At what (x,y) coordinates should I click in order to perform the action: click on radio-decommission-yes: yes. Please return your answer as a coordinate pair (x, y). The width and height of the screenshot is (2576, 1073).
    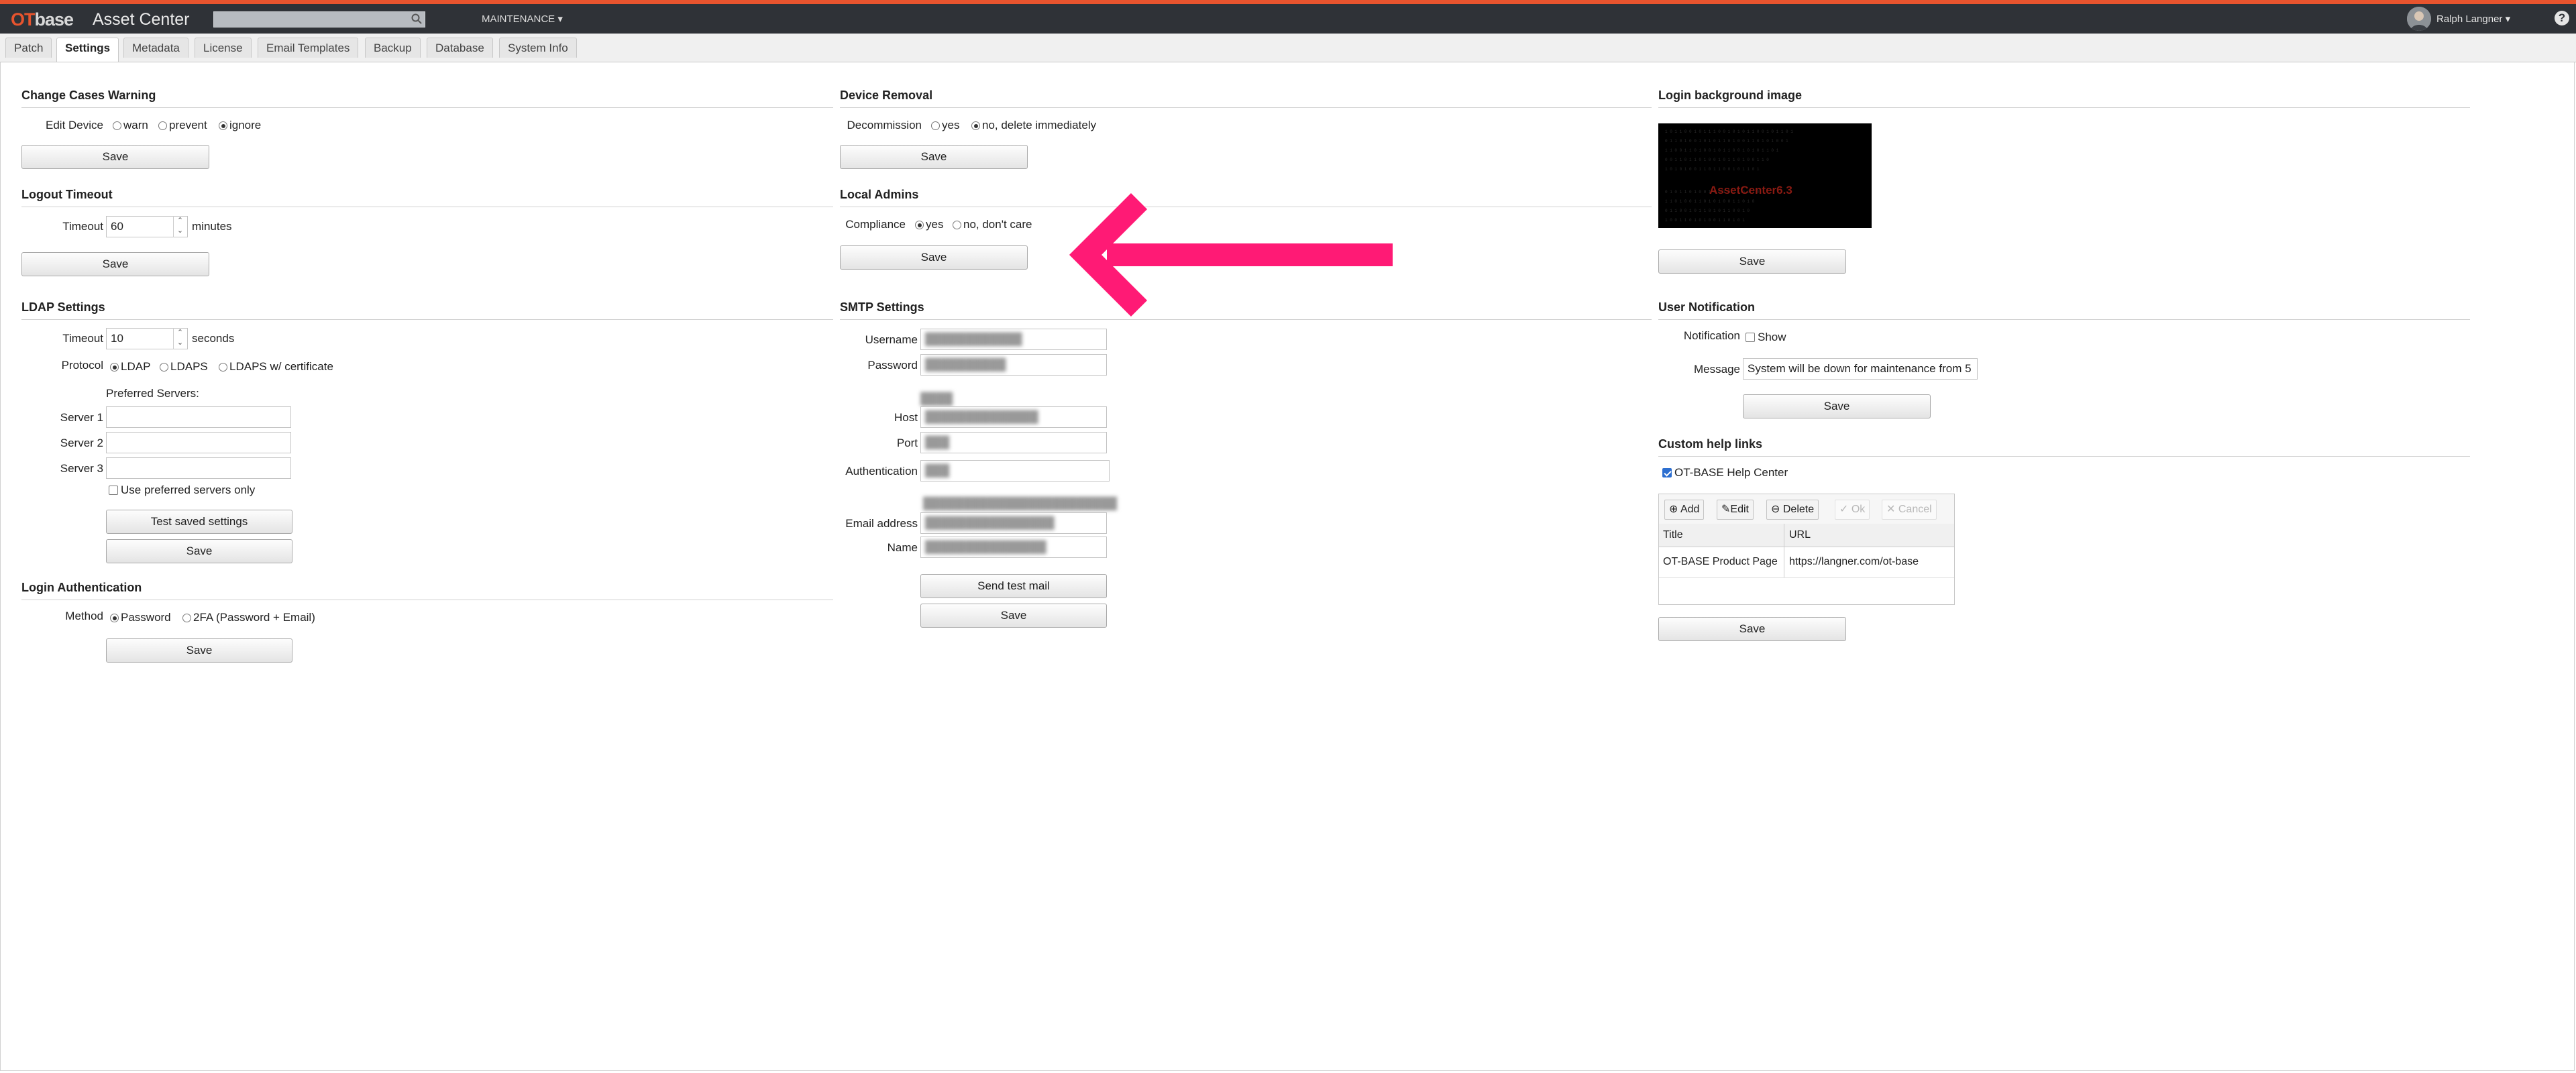
    Looking at the image, I should click on (945, 125).